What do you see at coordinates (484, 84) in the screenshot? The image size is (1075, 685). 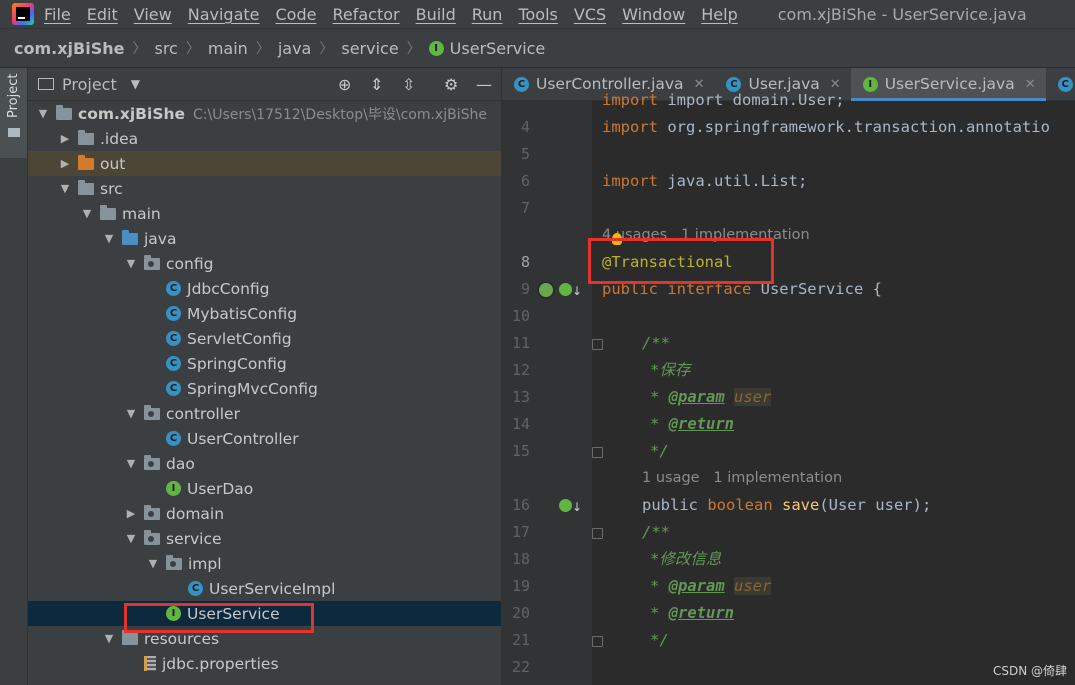 I see `hide-icon: —` at bounding box center [484, 84].